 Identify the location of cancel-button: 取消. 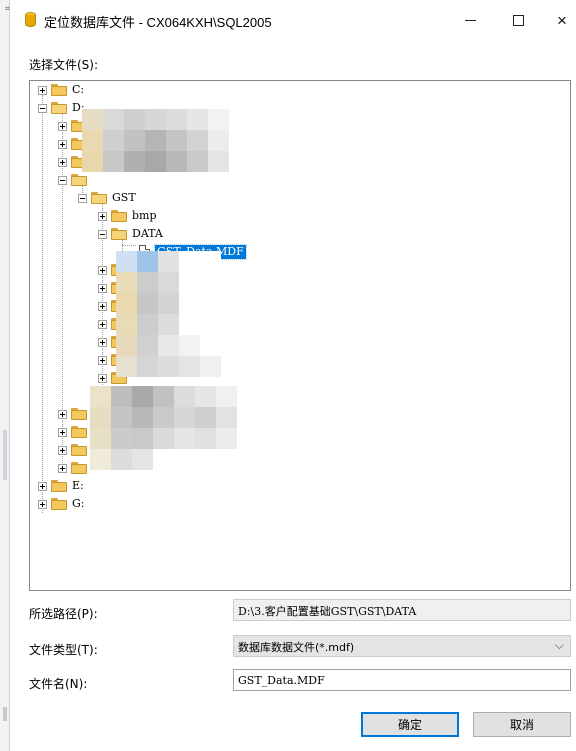
(522, 724).